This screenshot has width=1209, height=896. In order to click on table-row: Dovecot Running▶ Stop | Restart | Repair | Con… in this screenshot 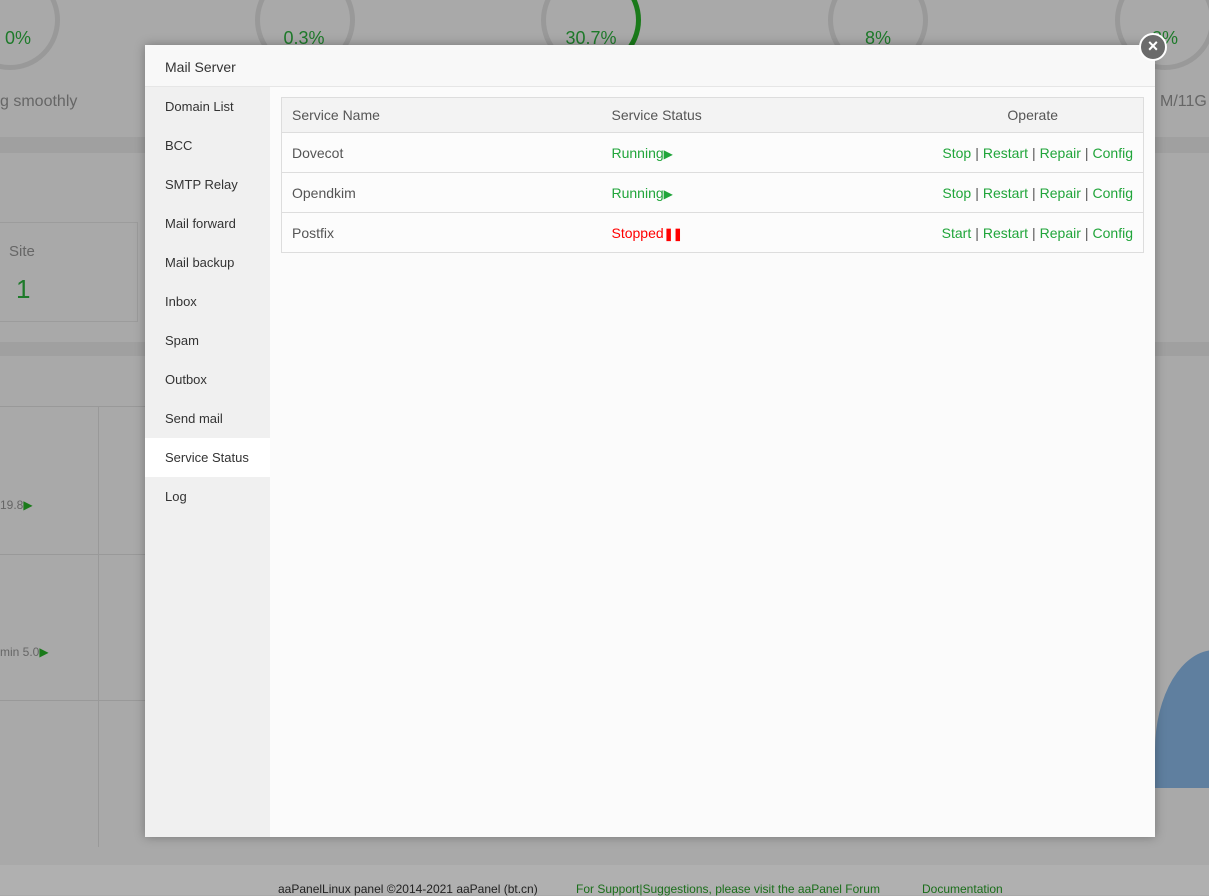, I will do `click(712, 152)`.